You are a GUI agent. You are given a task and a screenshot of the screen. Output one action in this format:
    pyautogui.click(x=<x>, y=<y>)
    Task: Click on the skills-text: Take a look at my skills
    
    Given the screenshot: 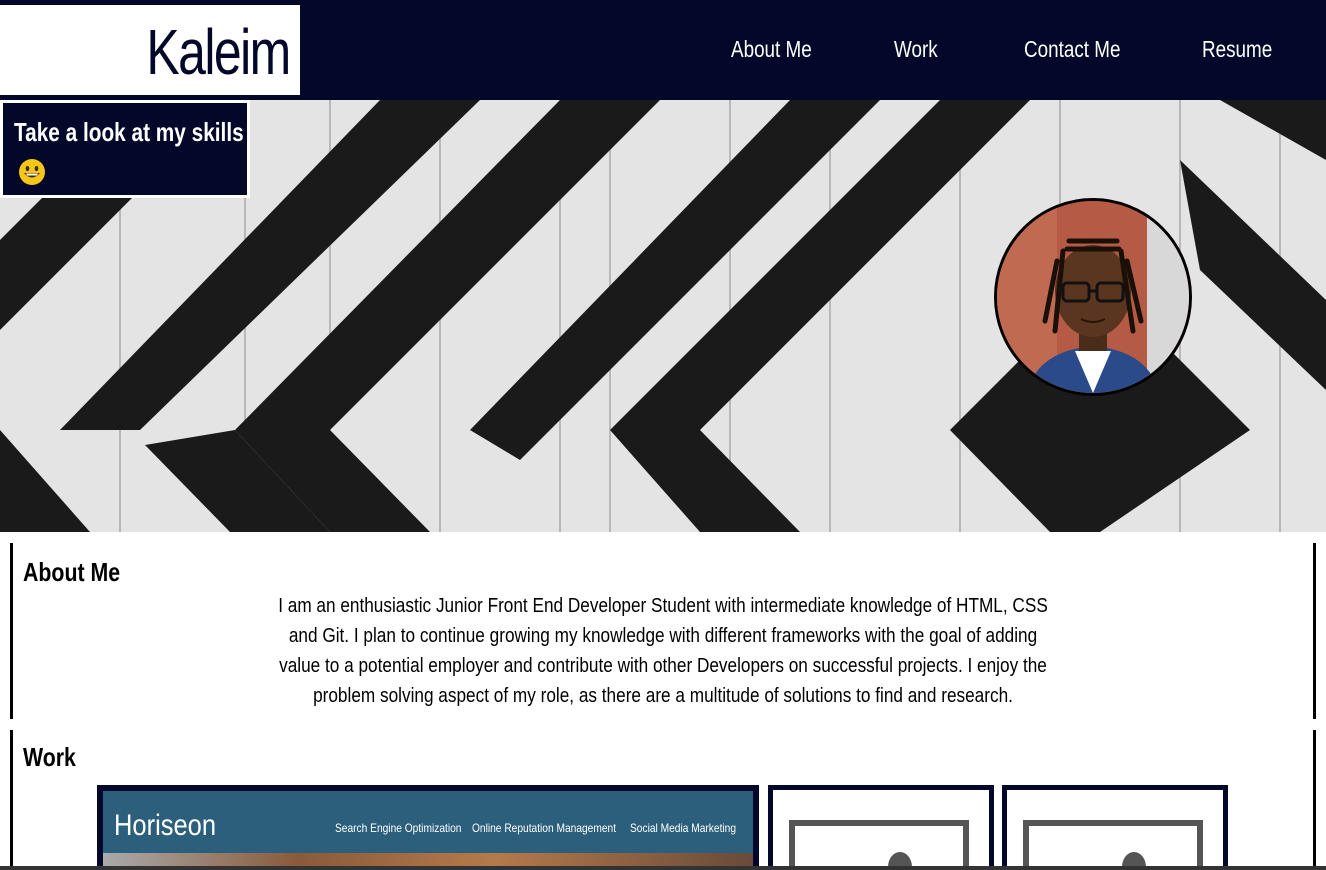 What is the action you would take?
    pyautogui.click(x=129, y=132)
    